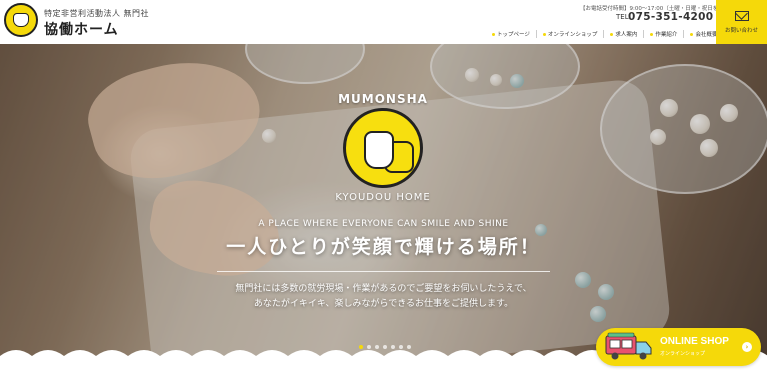 The width and height of the screenshot is (767, 375). What do you see at coordinates (517, 81) in the screenshot?
I see `bead-image` at bounding box center [517, 81].